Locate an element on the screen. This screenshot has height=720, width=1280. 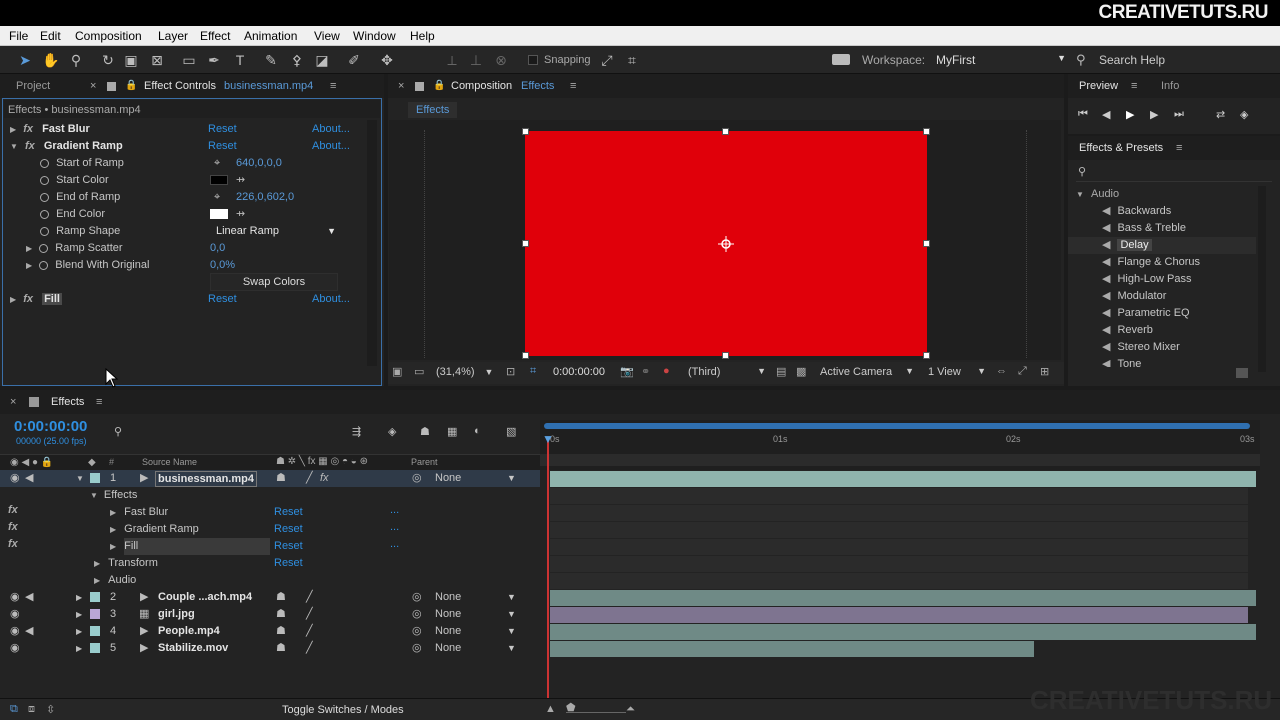
toggle-transparency-icon: ▩ is located at coordinates (801, 371).